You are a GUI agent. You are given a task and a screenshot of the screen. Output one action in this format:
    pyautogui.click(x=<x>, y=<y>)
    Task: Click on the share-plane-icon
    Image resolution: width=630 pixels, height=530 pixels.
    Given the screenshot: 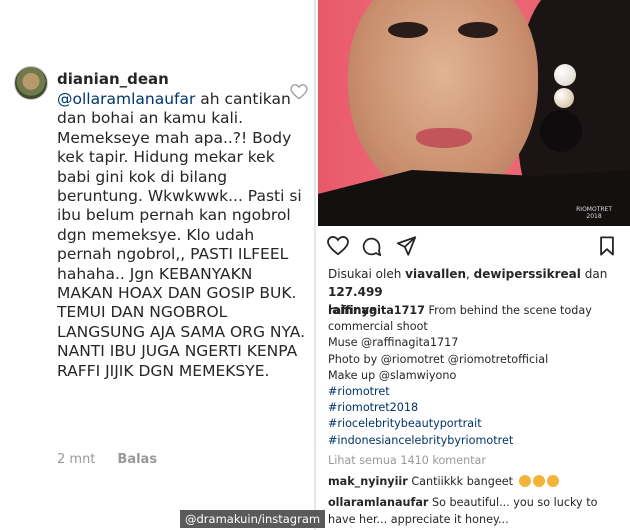 What is the action you would take?
    pyautogui.click(x=406, y=246)
    